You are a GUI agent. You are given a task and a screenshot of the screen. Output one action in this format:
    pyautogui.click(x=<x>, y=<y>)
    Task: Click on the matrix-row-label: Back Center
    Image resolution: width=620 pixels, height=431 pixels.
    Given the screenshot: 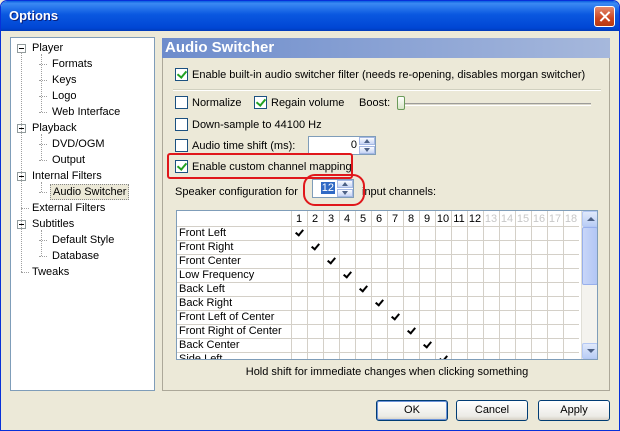 What is the action you would take?
    pyautogui.click(x=209, y=345)
    